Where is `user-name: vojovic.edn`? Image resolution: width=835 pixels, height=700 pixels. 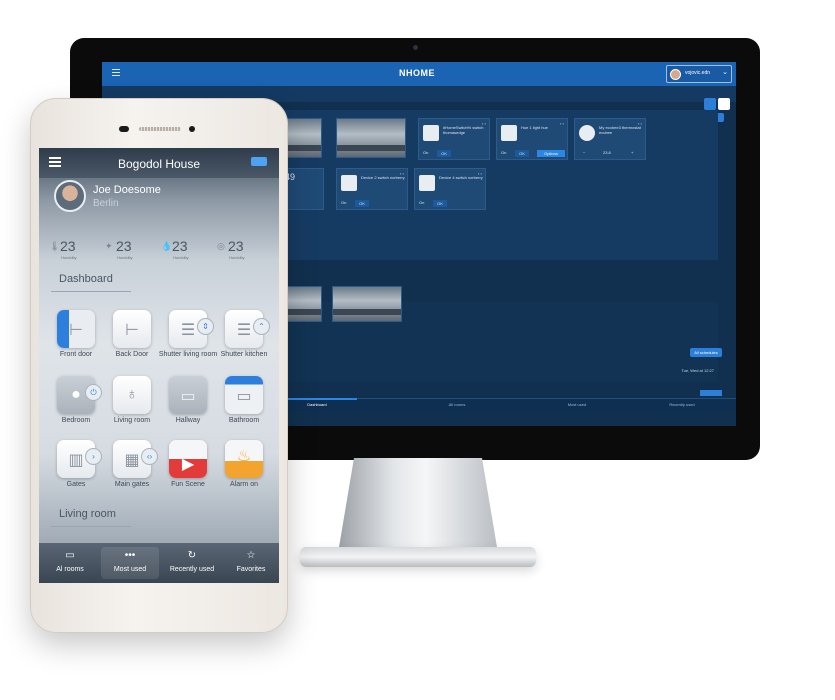 user-name: vojovic.edn is located at coordinates (698, 73).